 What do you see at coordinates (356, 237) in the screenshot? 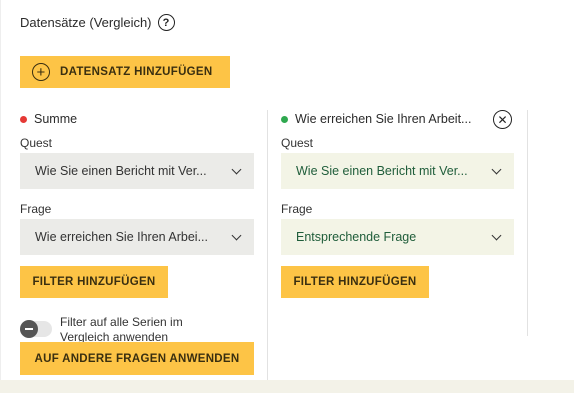
I see `frage-select-value: Entsprechende Frage` at bounding box center [356, 237].